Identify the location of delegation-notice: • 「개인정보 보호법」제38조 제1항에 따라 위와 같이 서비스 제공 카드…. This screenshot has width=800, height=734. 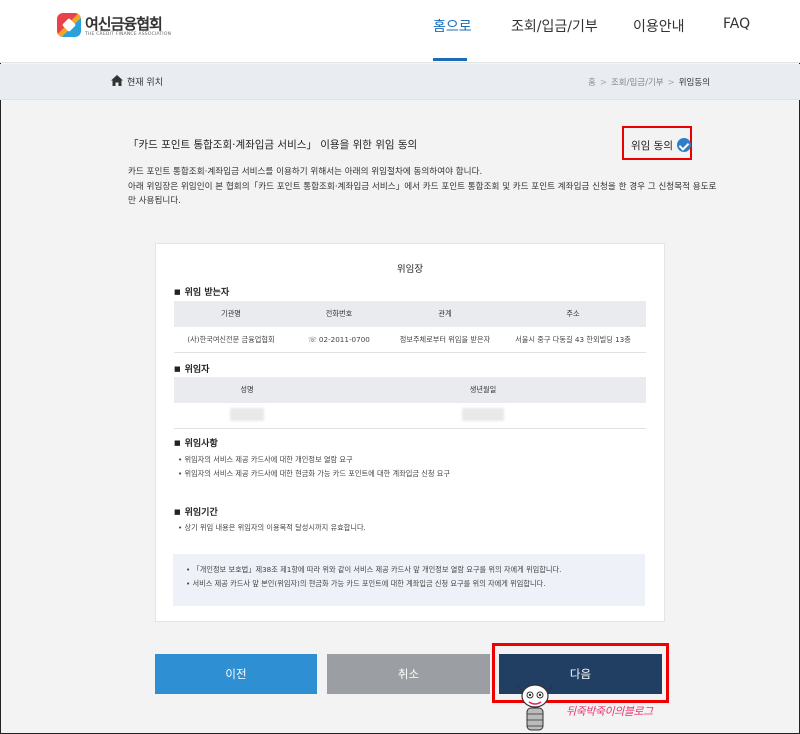
(409, 580).